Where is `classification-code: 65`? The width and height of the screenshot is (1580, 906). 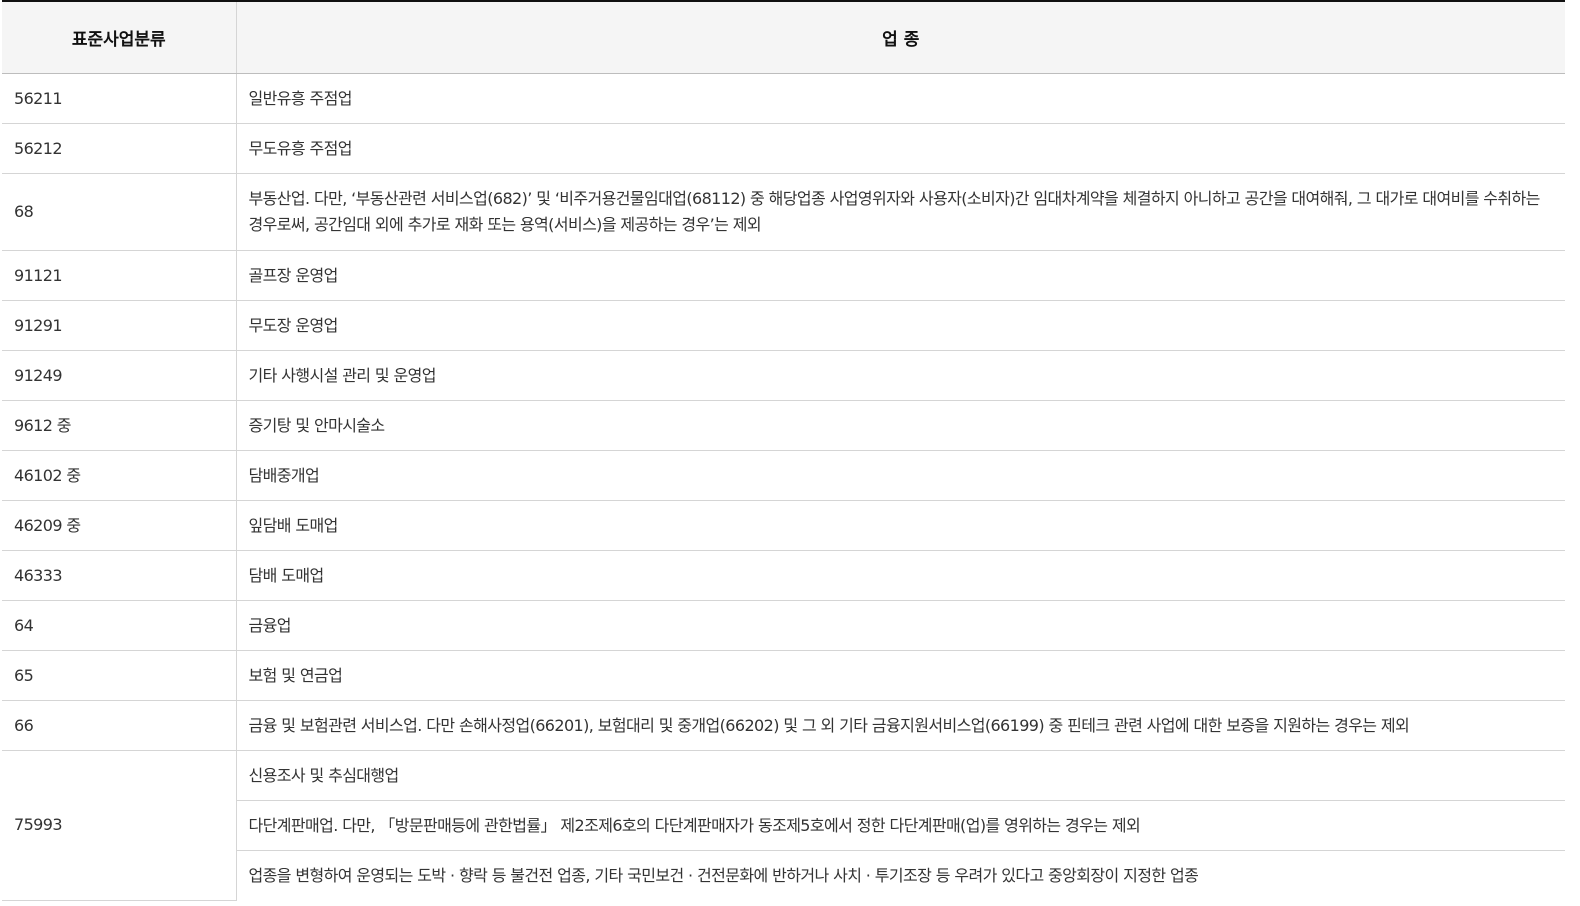
classification-code: 65 is located at coordinates (119, 675).